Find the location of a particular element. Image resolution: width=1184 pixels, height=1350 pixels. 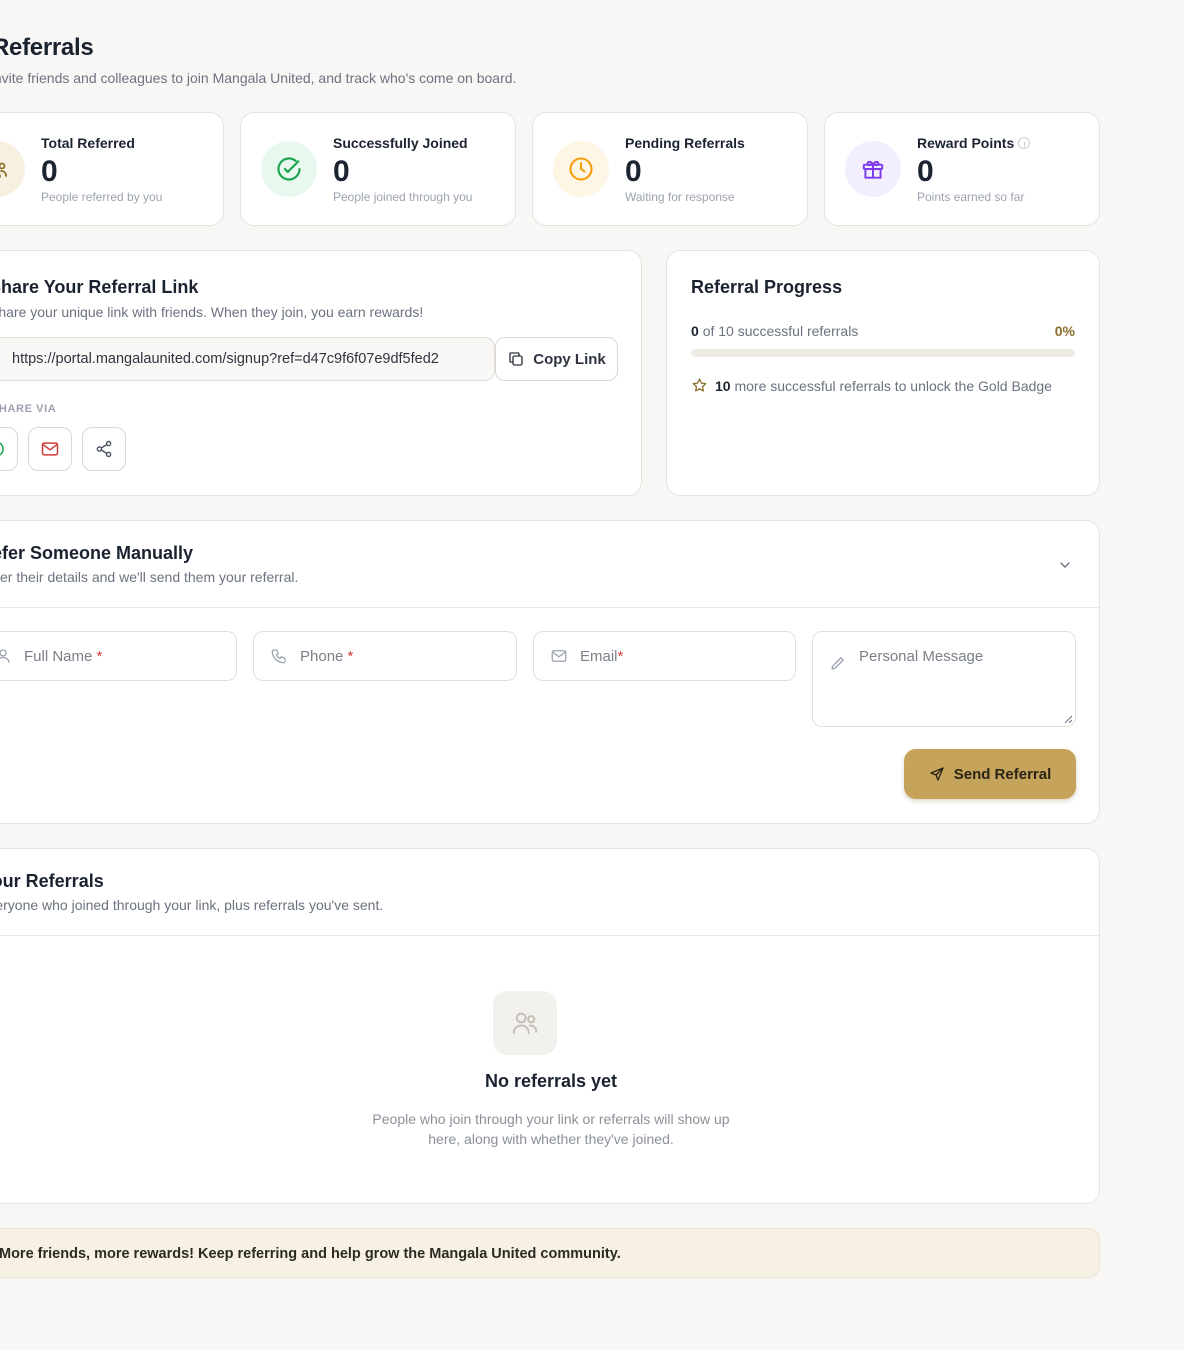

full-name-input: Full Name * is located at coordinates (118, 656).